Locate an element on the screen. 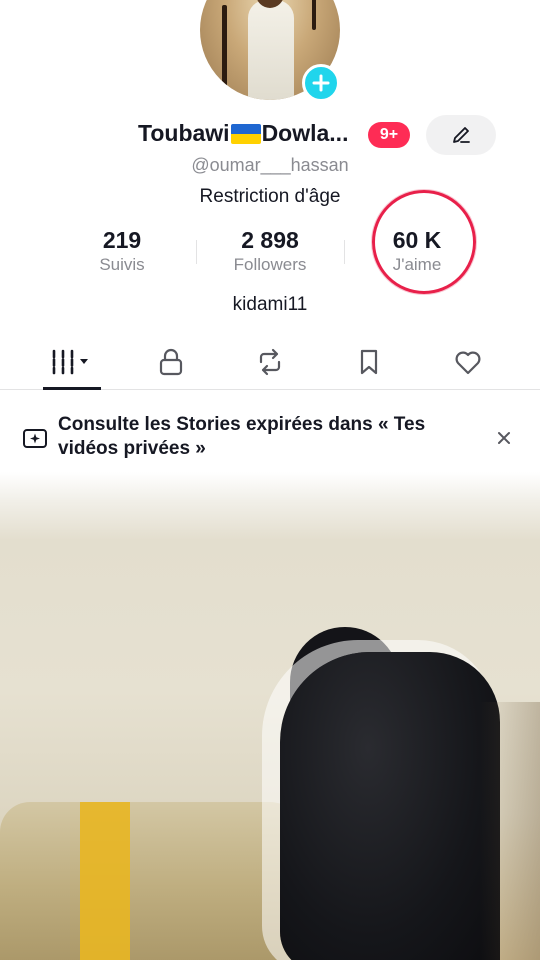  heart-icon is located at coordinates (468, 363).